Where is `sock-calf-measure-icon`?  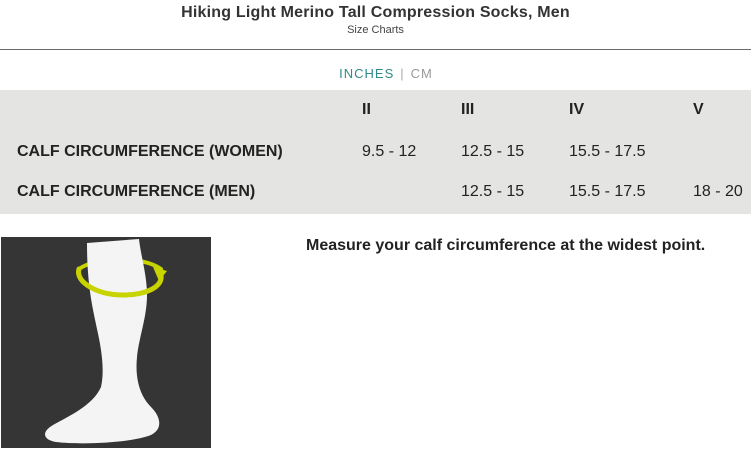
sock-calf-measure-icon is located at coordinates (106, 341).